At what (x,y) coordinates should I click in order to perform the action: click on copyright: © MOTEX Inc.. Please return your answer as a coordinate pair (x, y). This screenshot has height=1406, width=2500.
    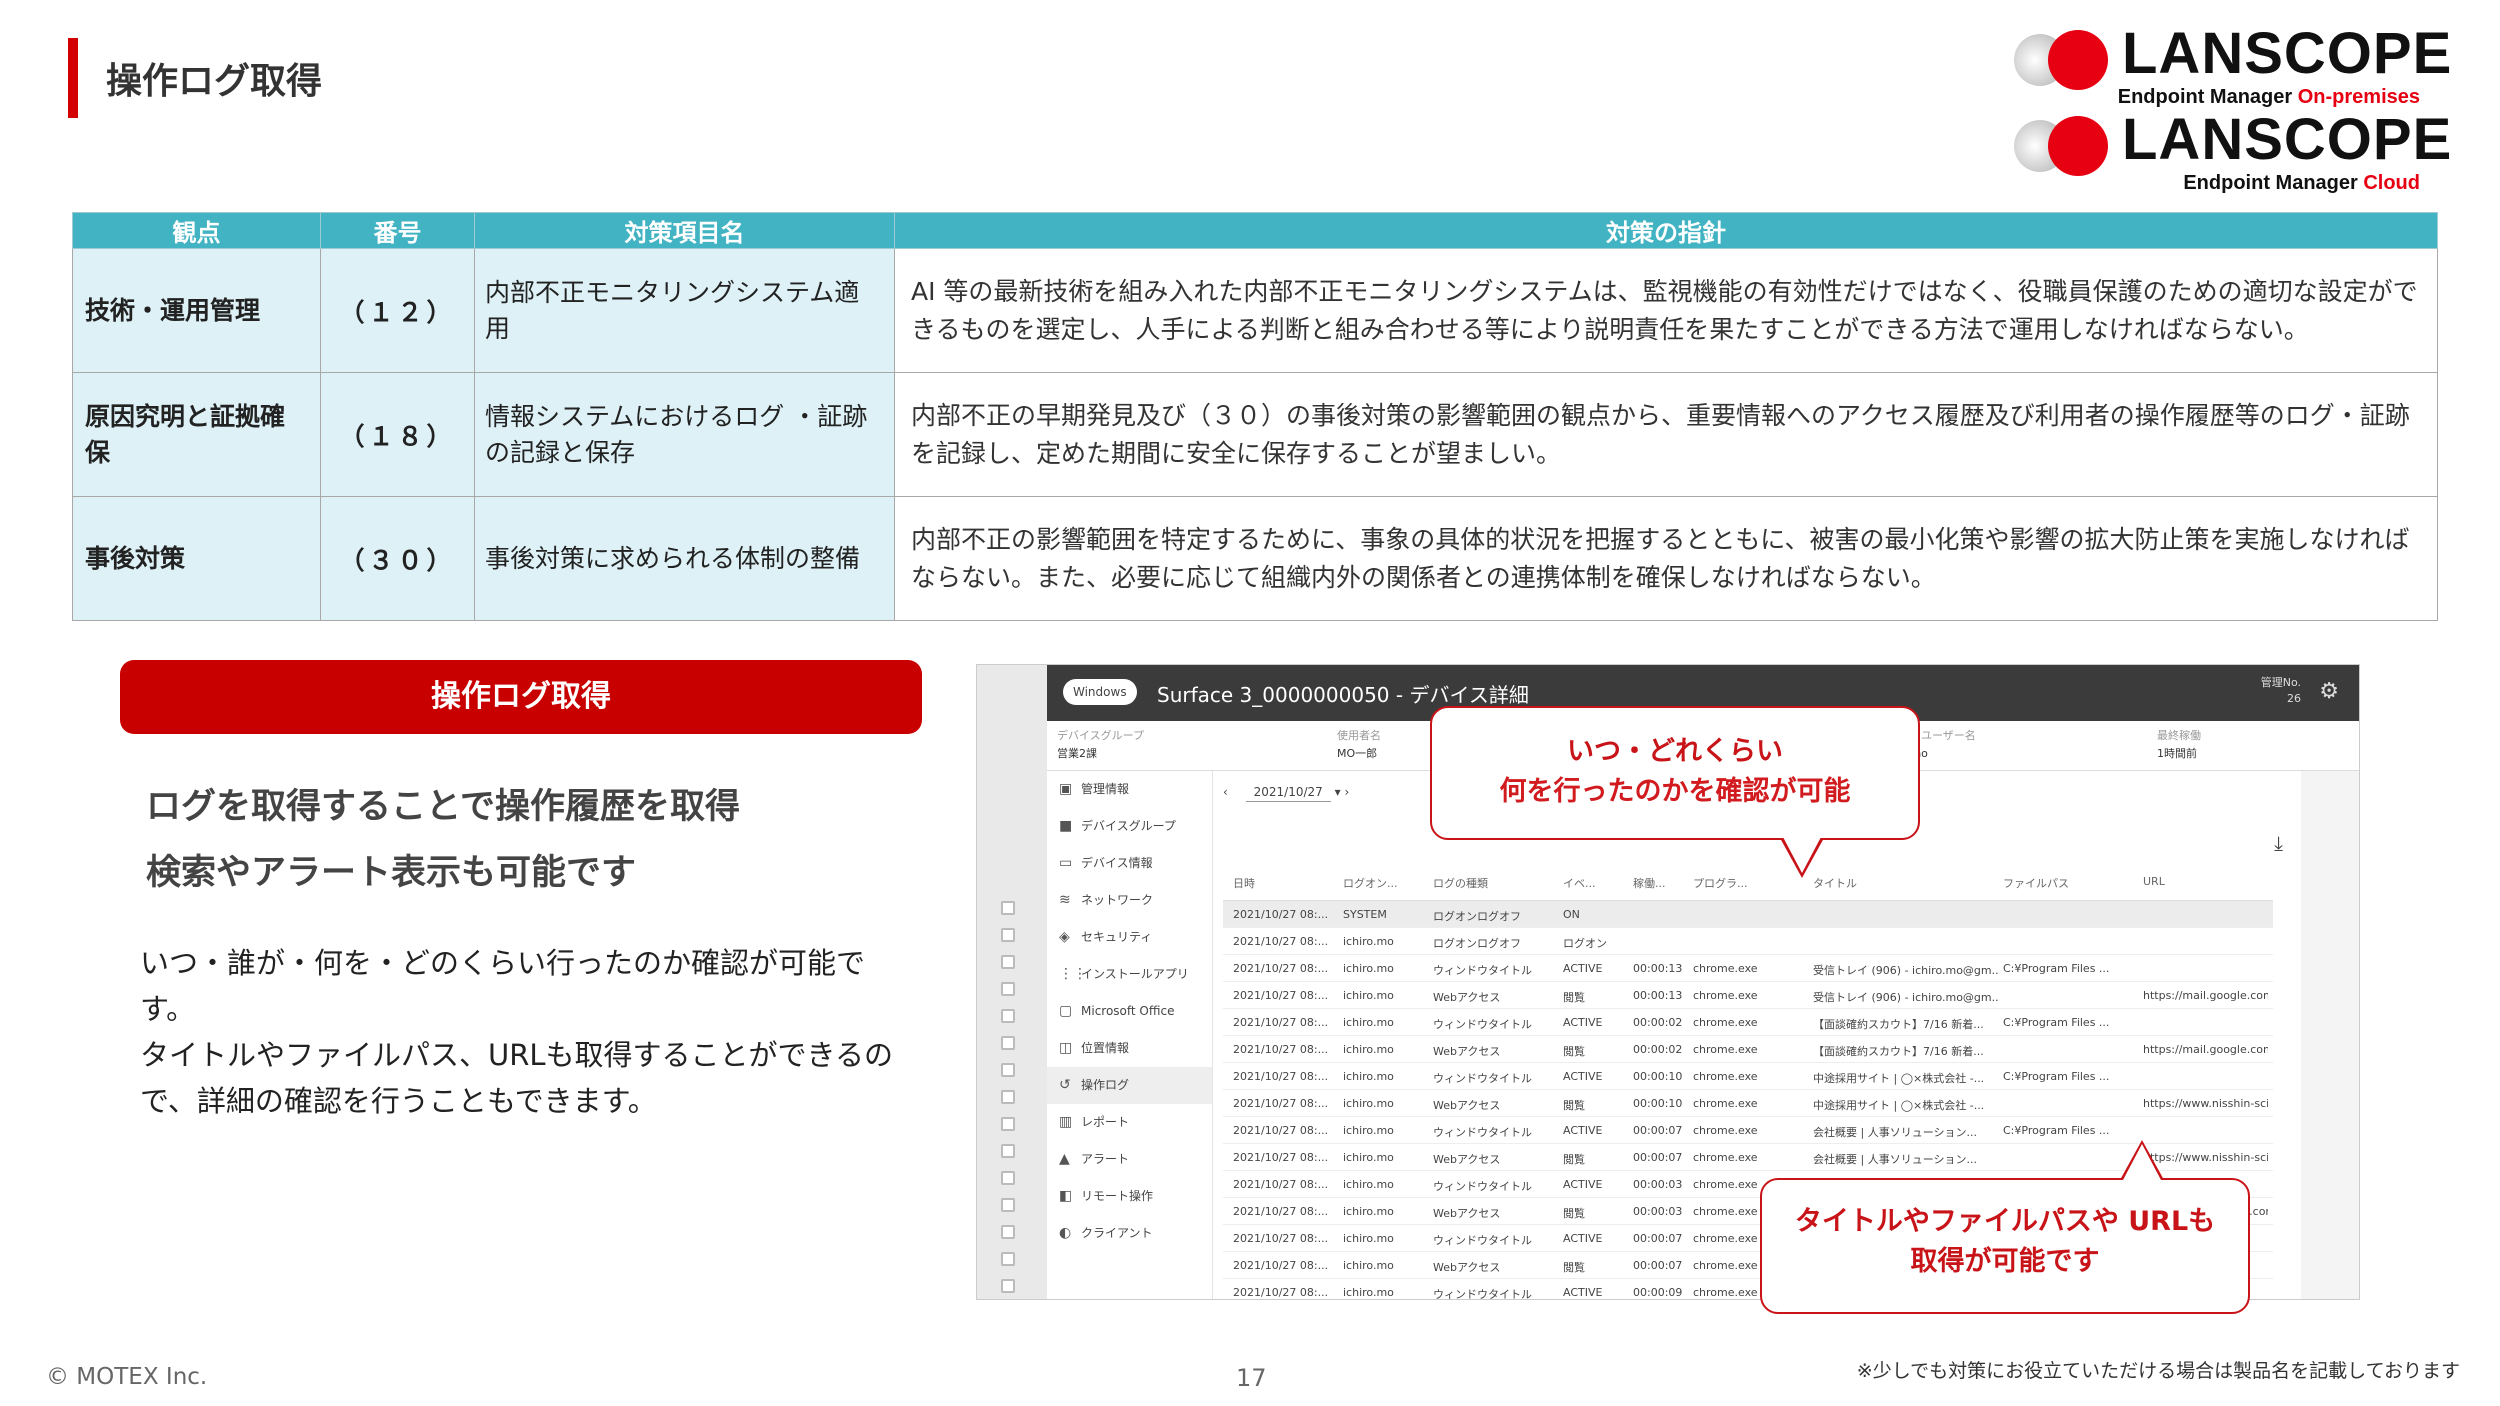
    Looking at the image, I should click on (127, 1377).